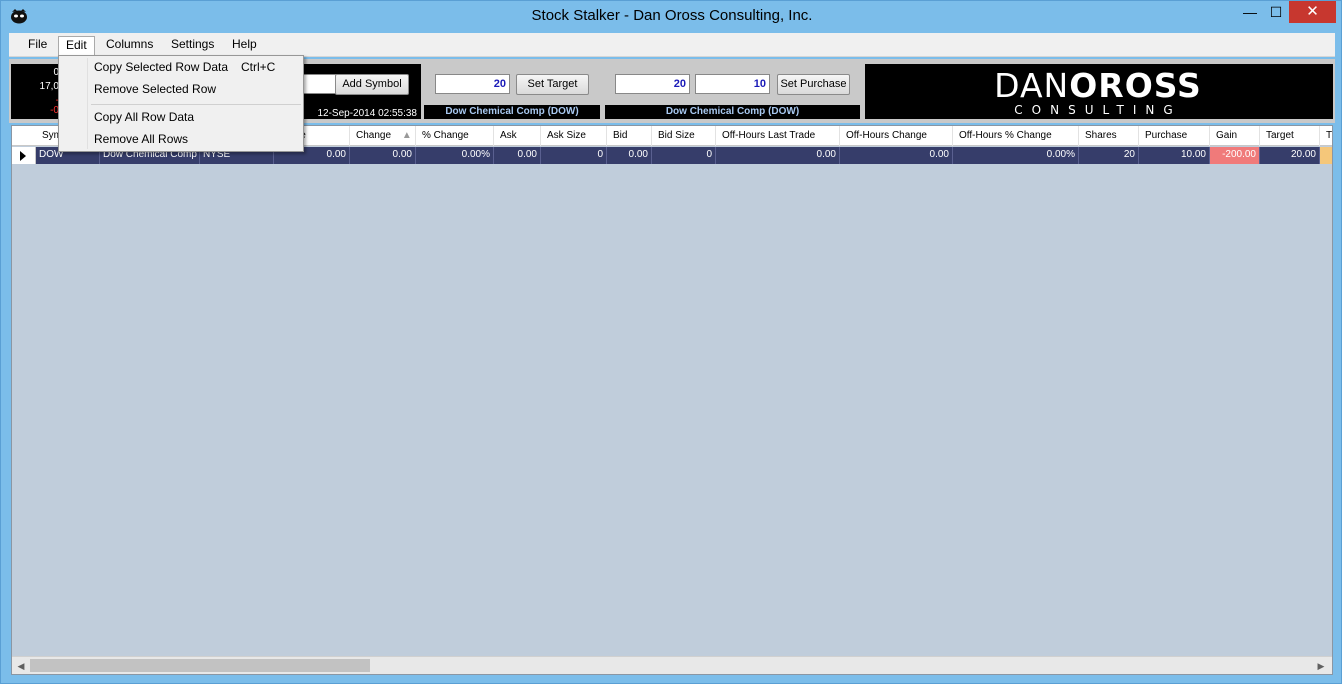  I want to click on col-header-oh-pct-change: Off-Hours % Change, so click(1016, 136).